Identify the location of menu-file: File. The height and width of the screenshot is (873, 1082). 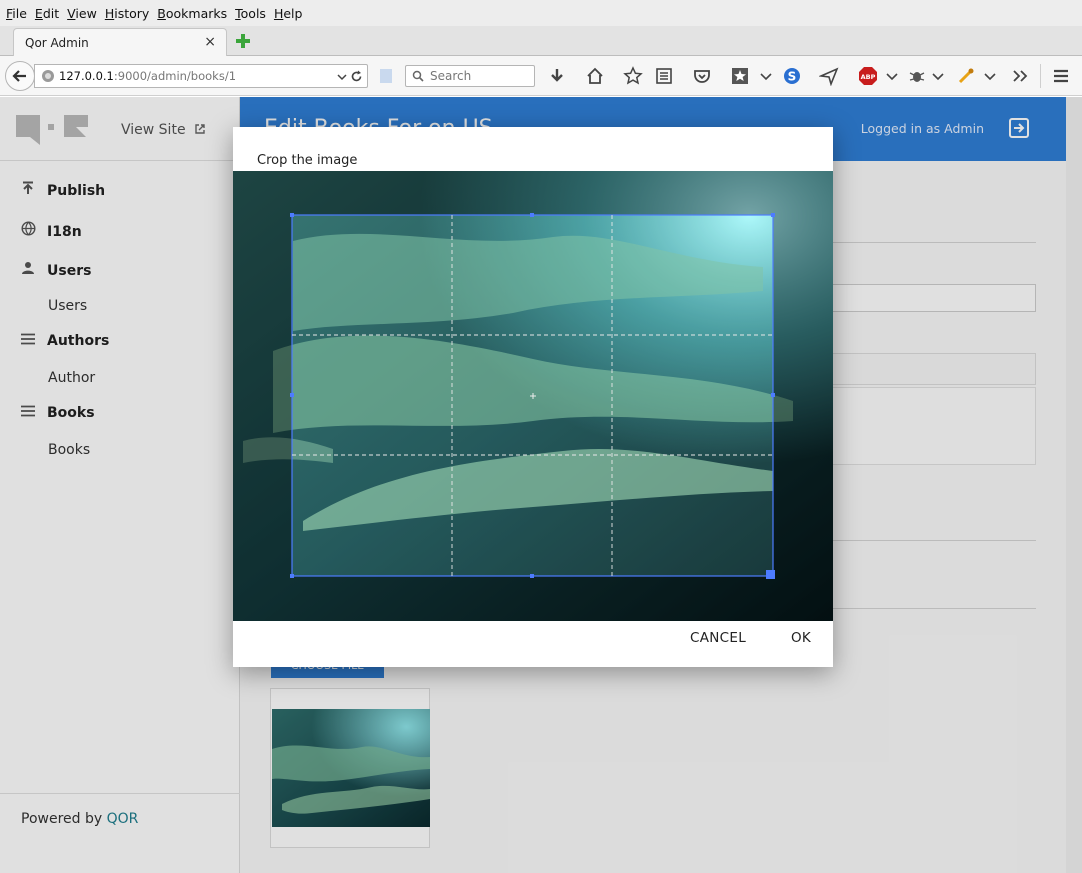
(16, 13).